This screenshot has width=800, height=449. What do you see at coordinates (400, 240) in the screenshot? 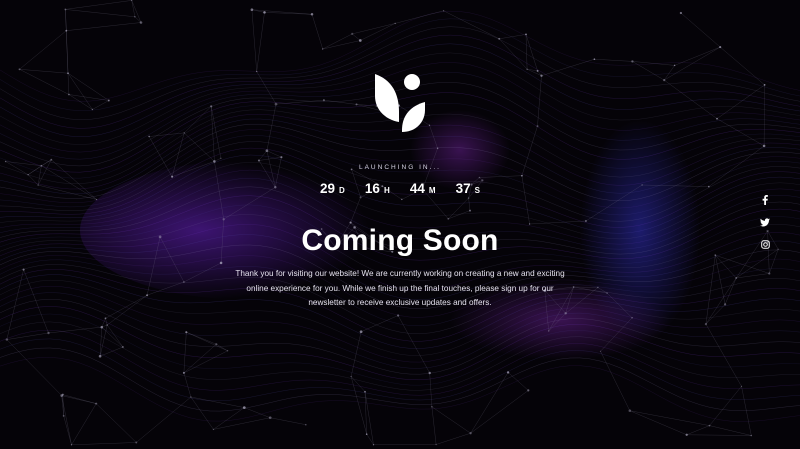
I see `page-title: Coming Soon` at bounding box center [400, 240].